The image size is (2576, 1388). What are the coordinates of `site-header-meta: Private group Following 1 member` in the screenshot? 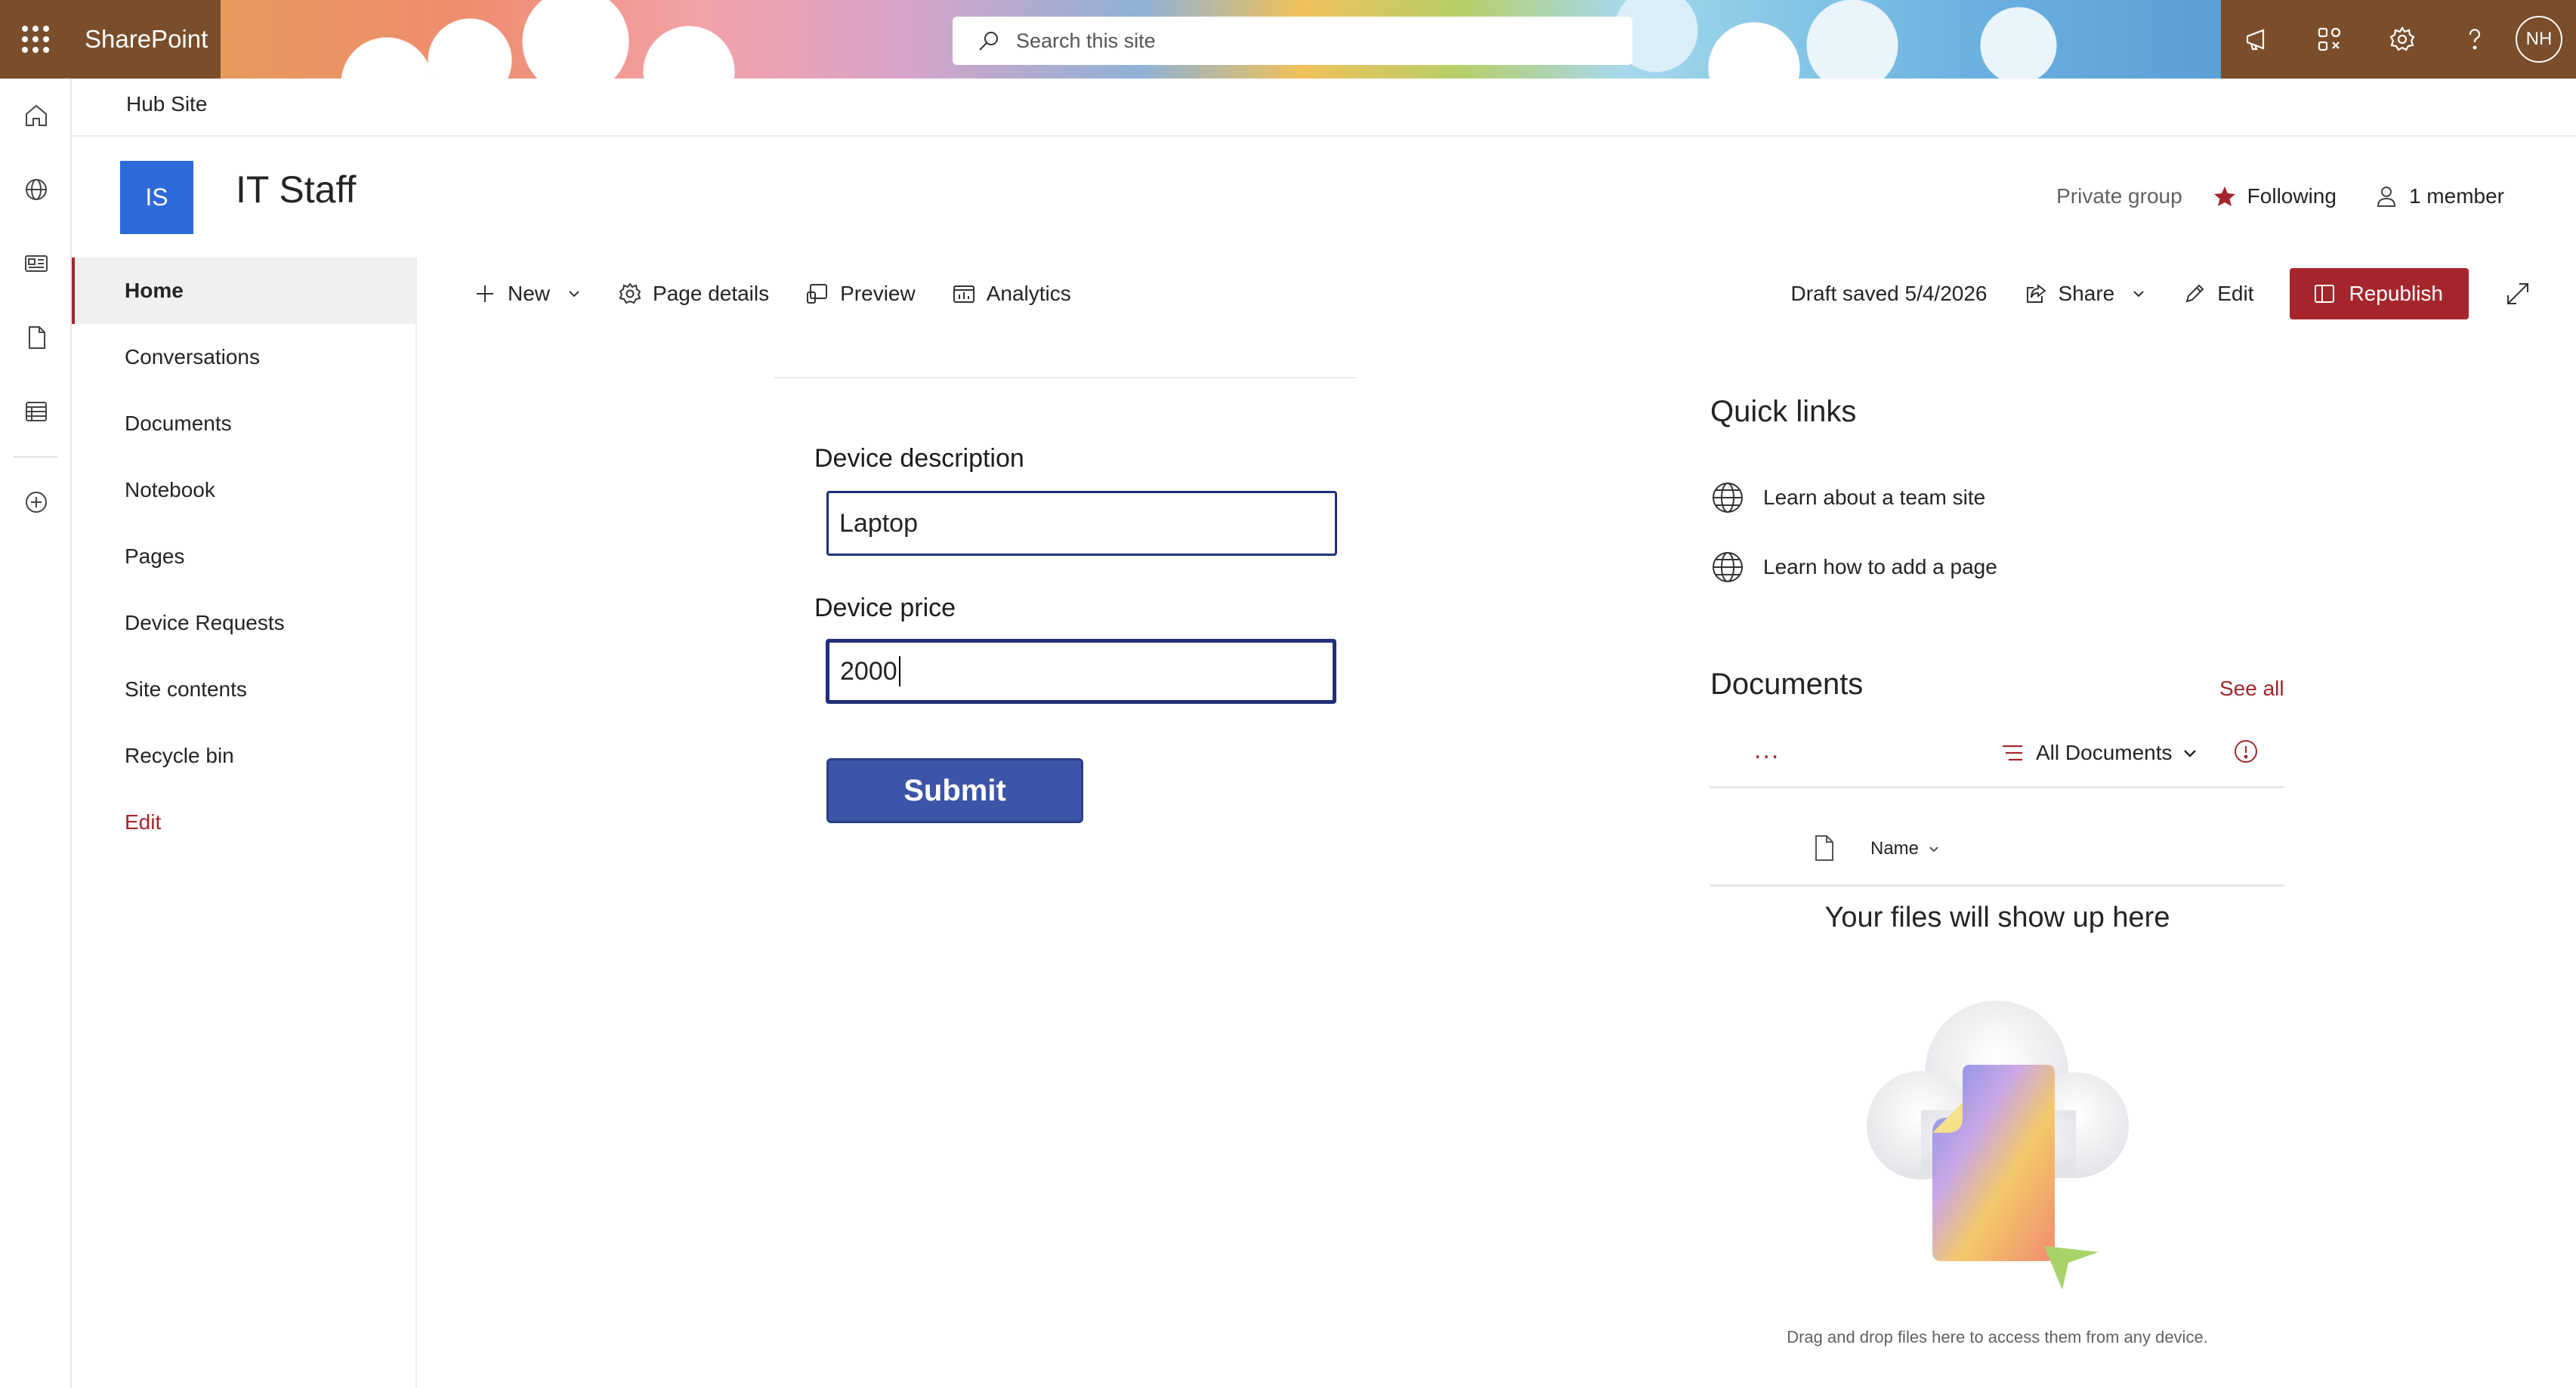 It's located at (2280, 196).